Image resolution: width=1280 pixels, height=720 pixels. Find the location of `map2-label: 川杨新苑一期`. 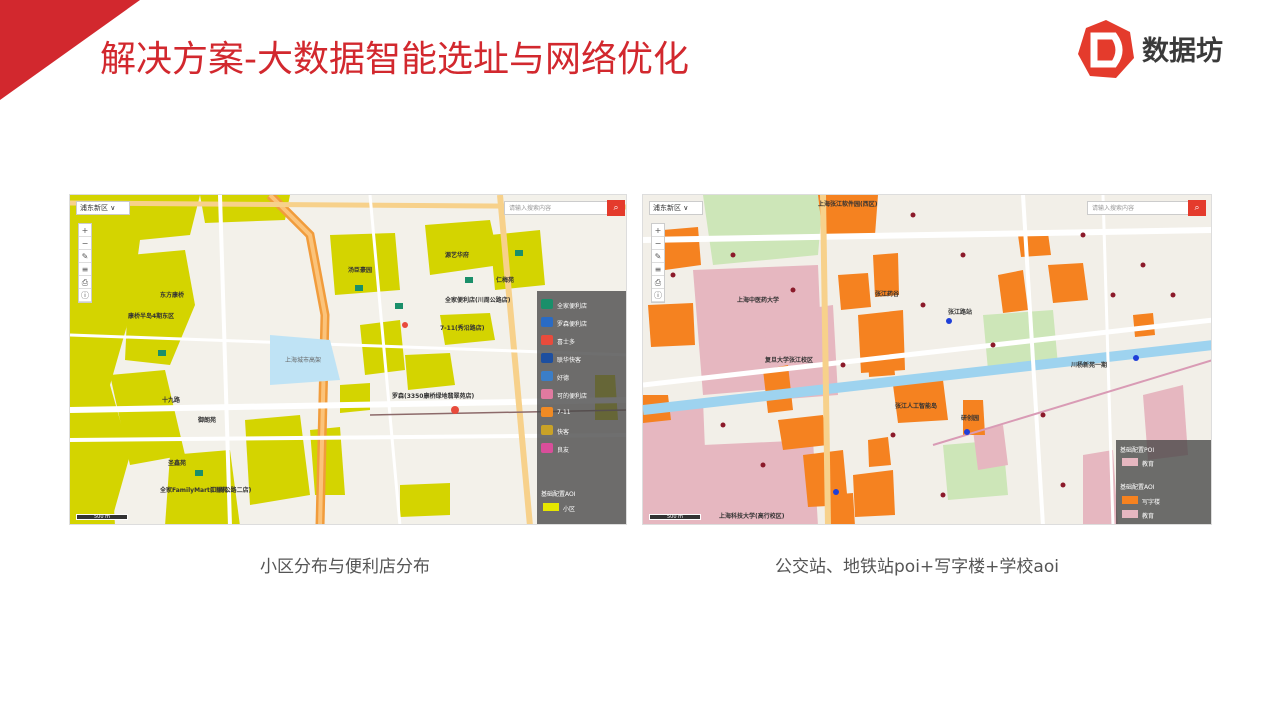

map2-label: 川杨新苑一期 is located at coordinates (1089, 365).